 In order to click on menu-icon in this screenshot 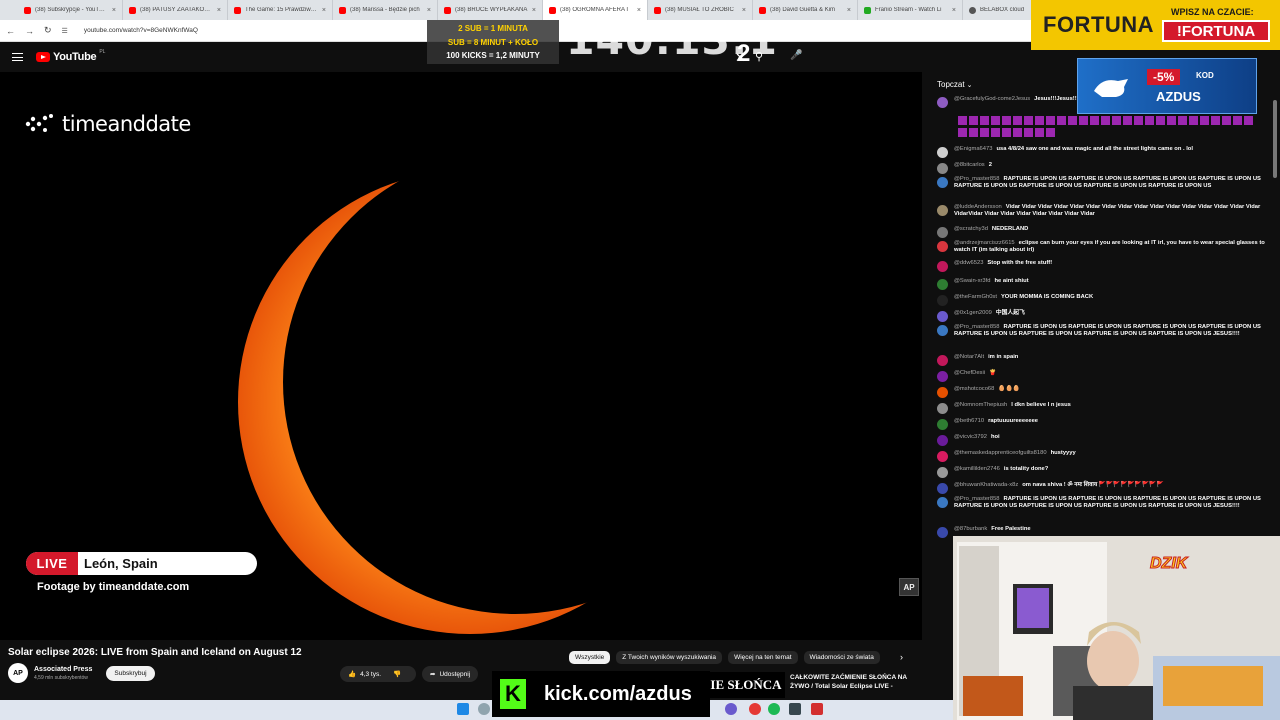, I will do `click(17, 57)`.